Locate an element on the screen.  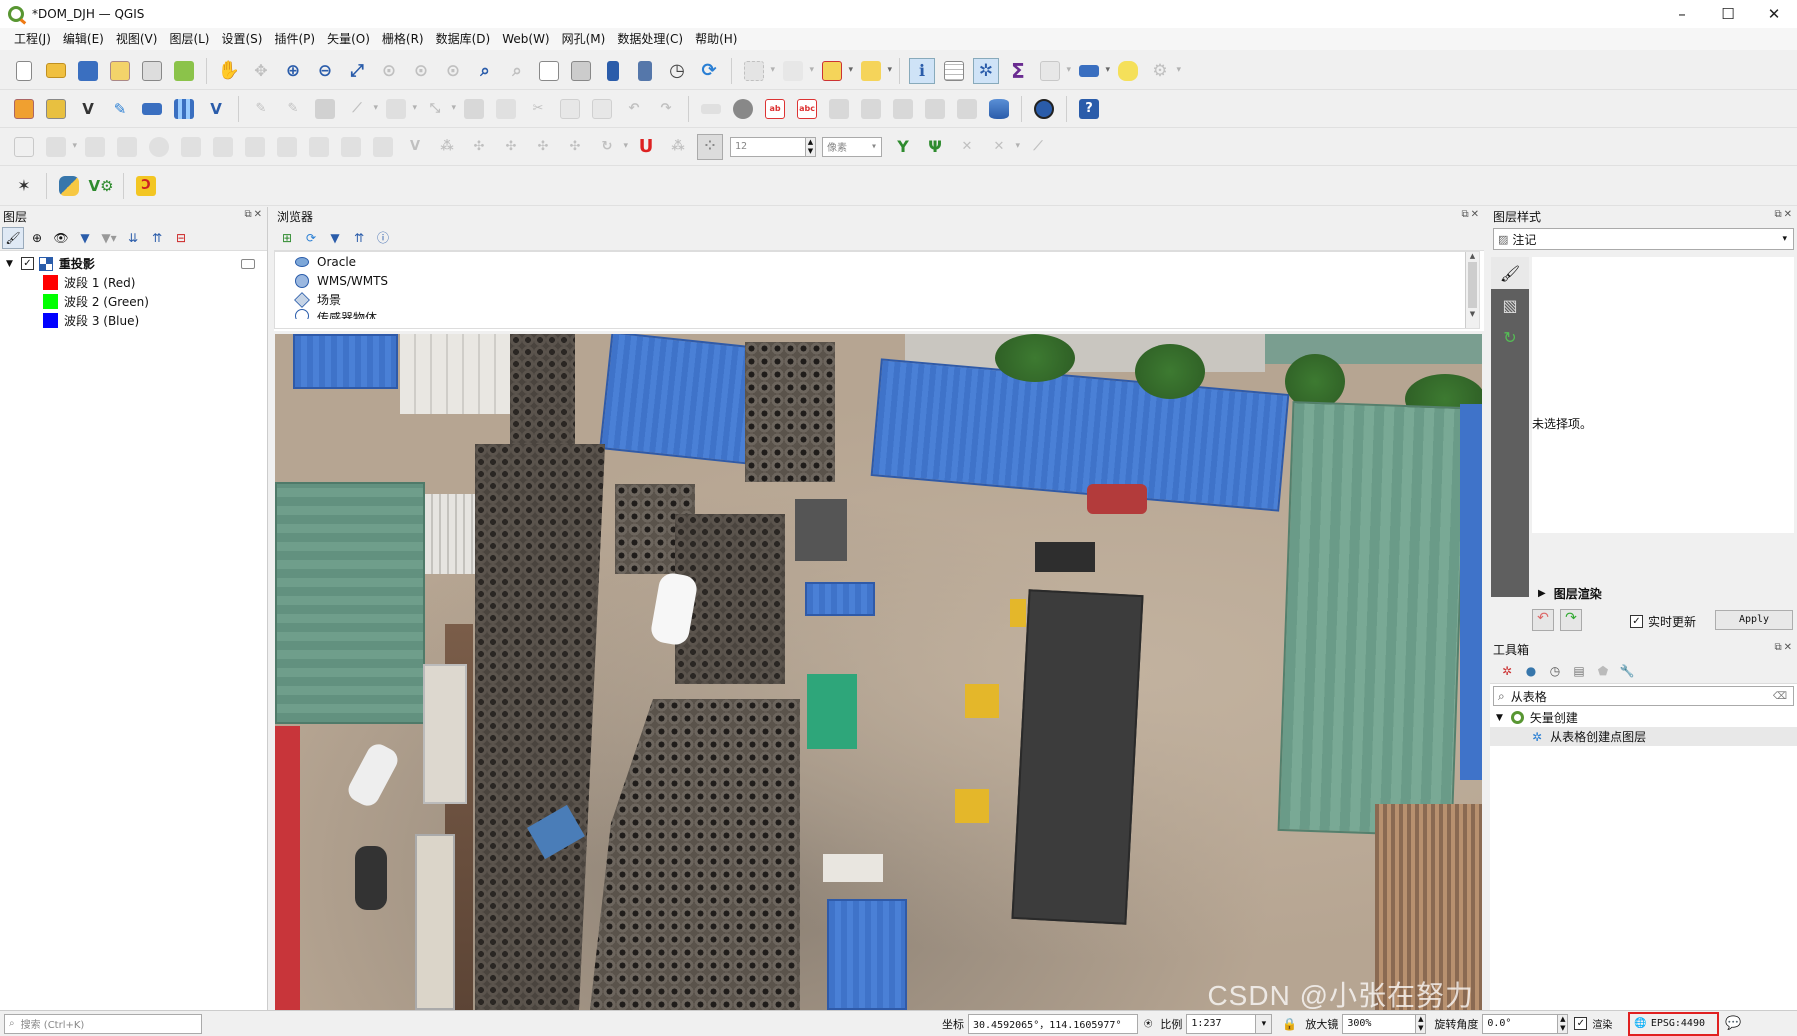
select-features-icon is located at coordinates (758, 71).